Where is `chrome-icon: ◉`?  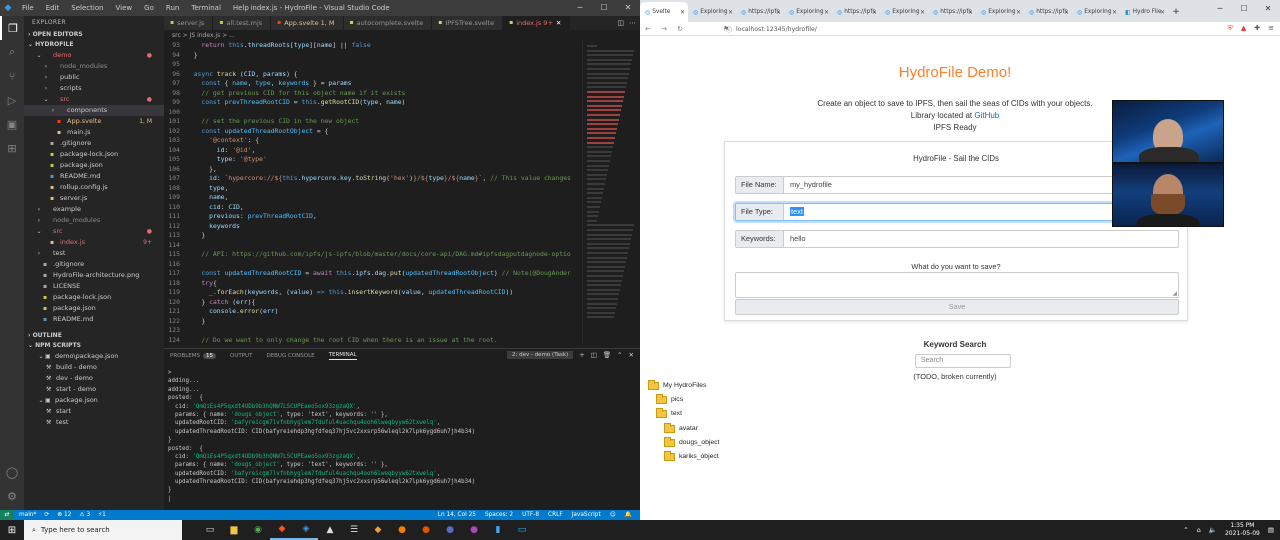
chrome-icon: ◉ is located at coordinates (258, 530).